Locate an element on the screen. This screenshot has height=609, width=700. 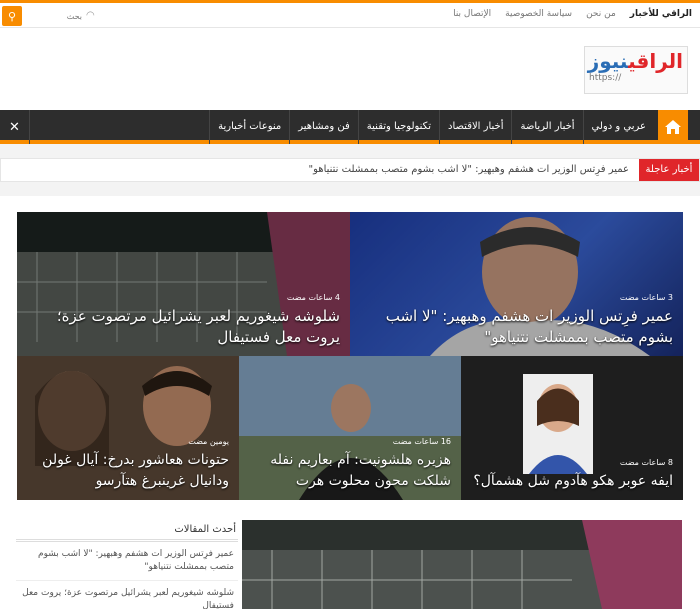
logo-url: https:// is located at coordinates (605, 78).